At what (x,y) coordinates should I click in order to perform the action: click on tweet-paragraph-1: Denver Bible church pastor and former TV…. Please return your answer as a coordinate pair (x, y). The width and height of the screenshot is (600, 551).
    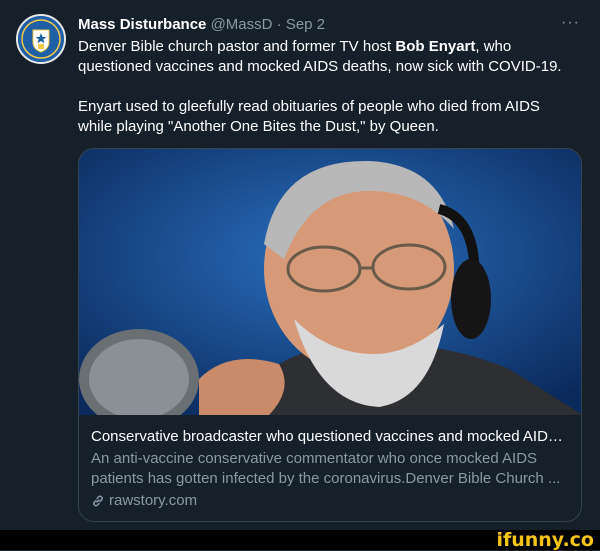
    Looking at the image, I should click on (328, 57).